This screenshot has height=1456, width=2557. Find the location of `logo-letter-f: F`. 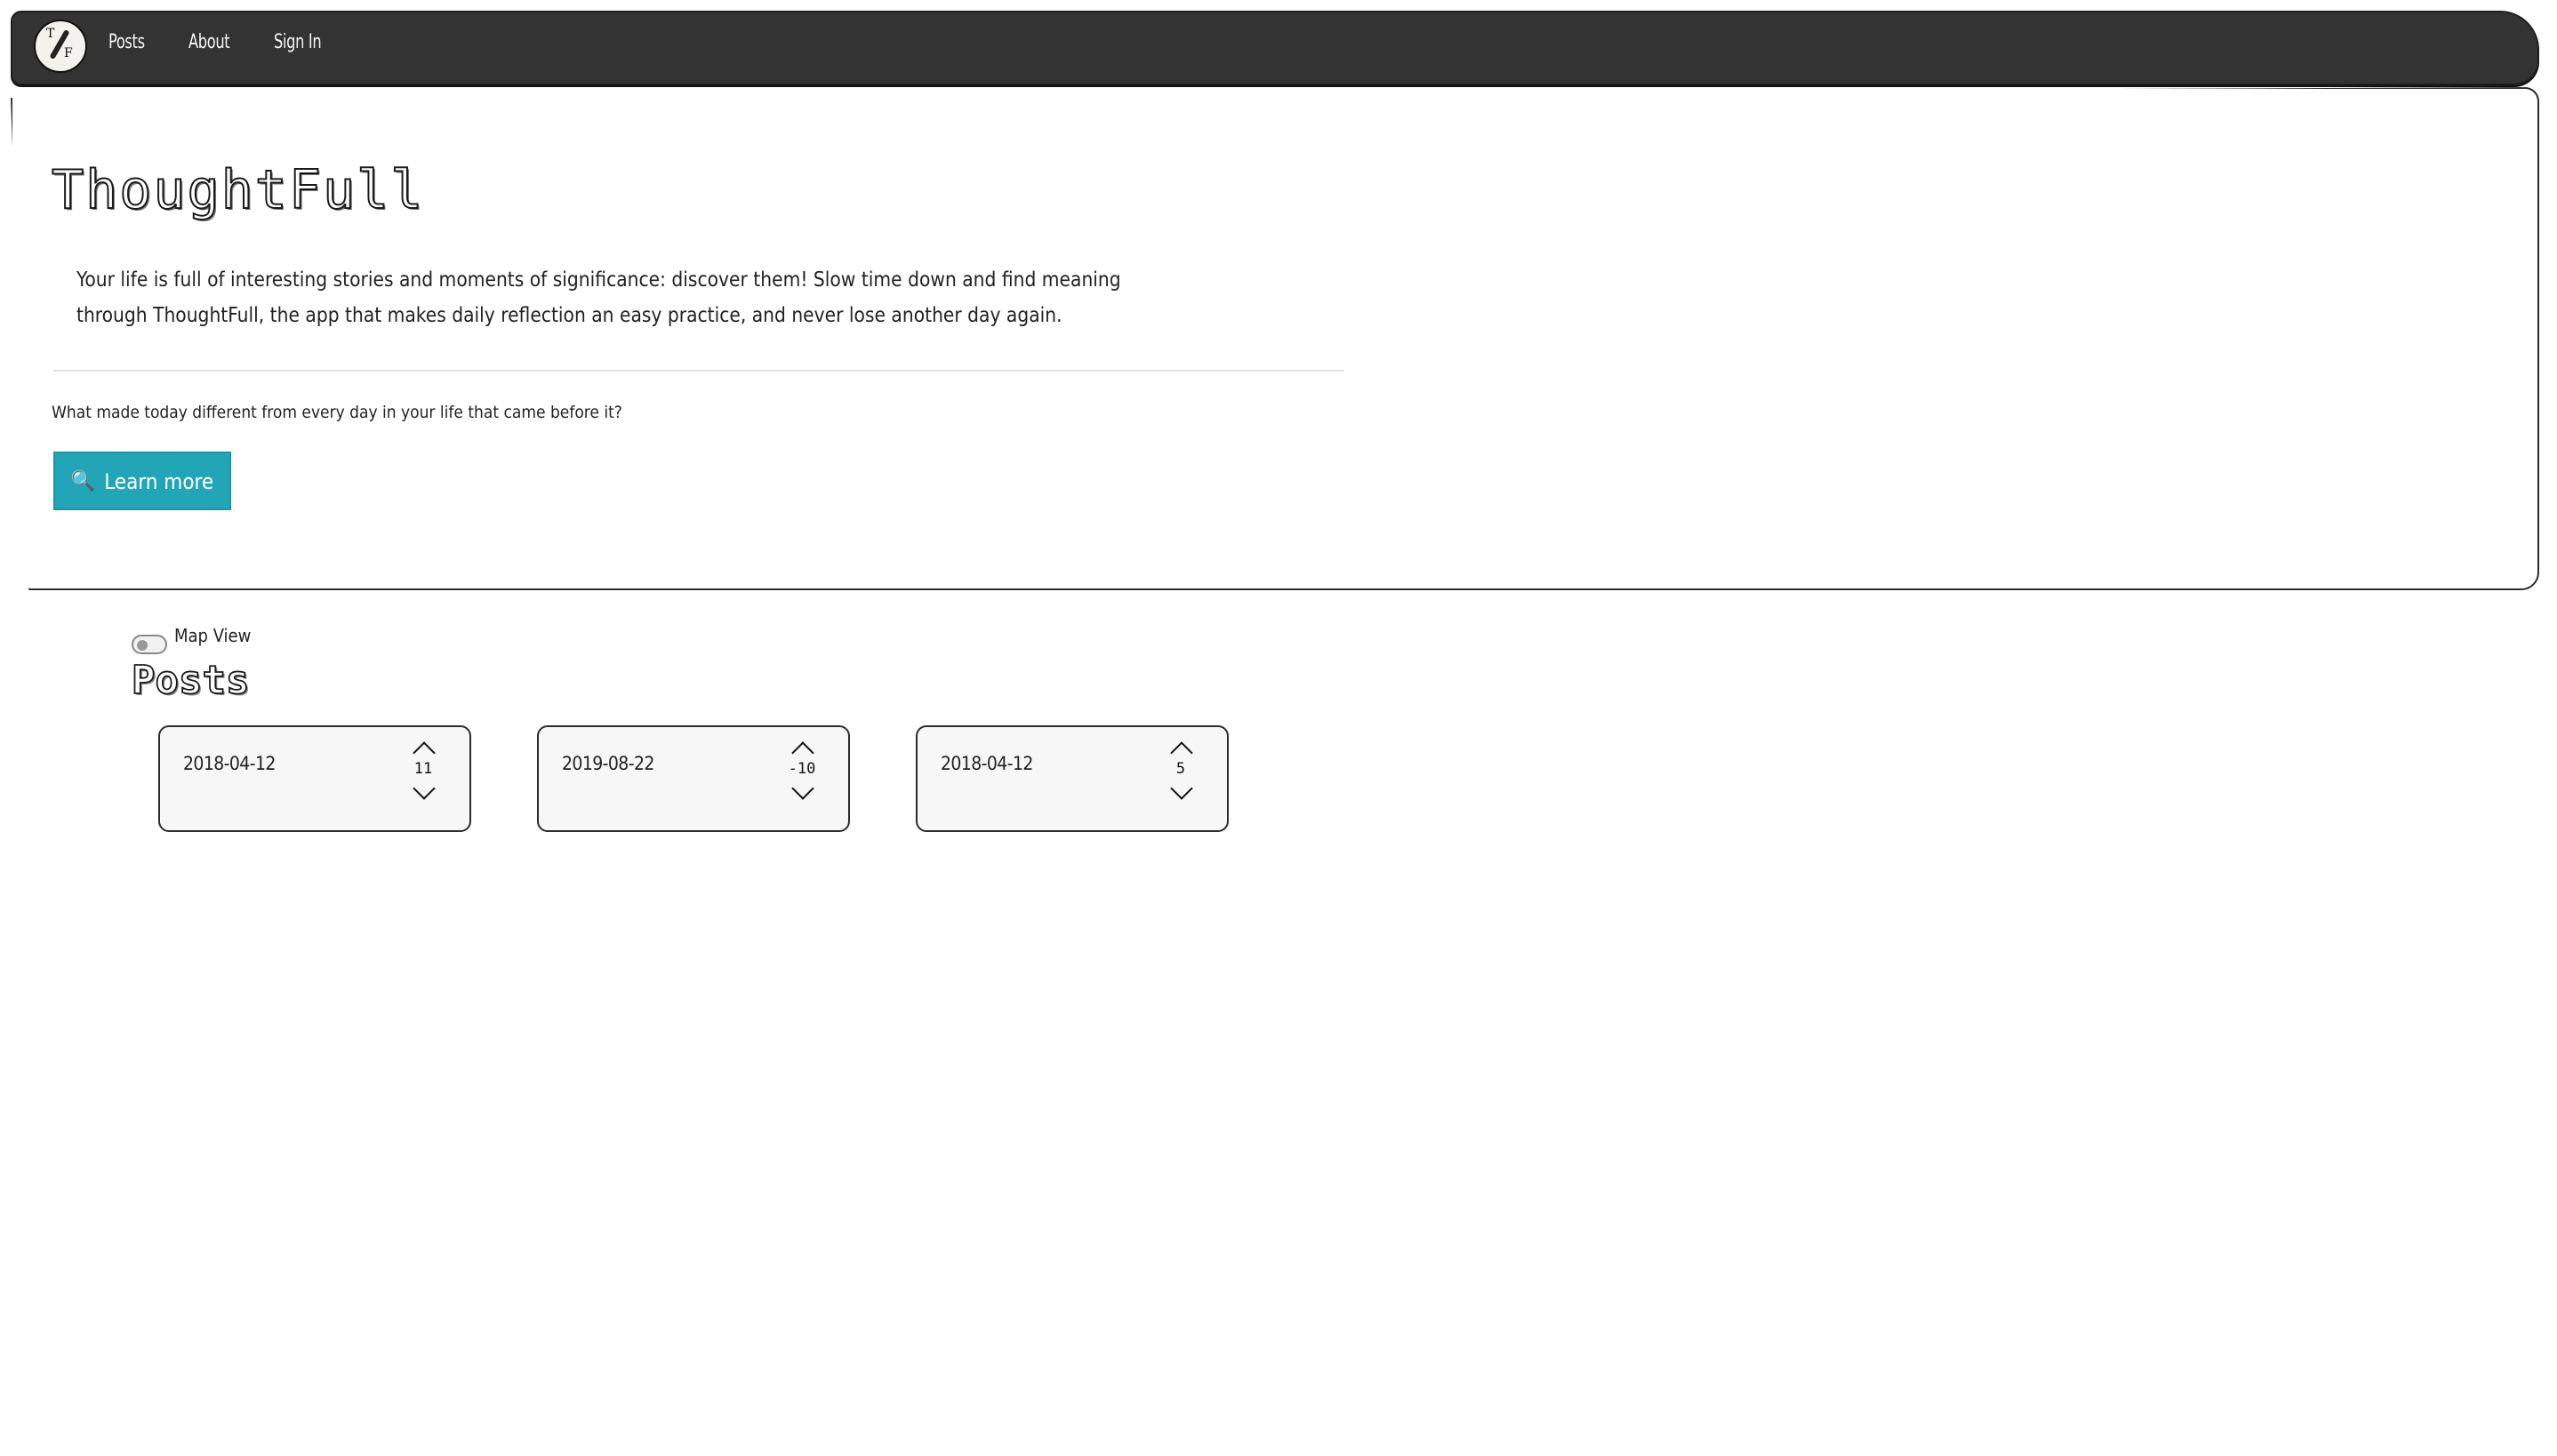

logo-letter-f: F is located at coordinates (68, 53).